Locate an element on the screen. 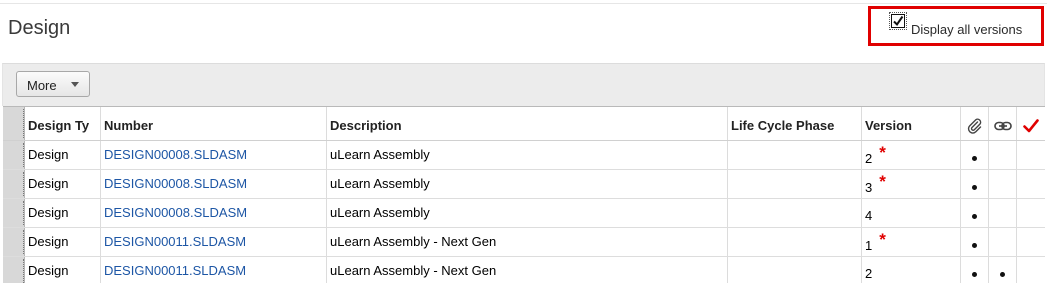  version-number: 4 is located at coordinates (869, 215).